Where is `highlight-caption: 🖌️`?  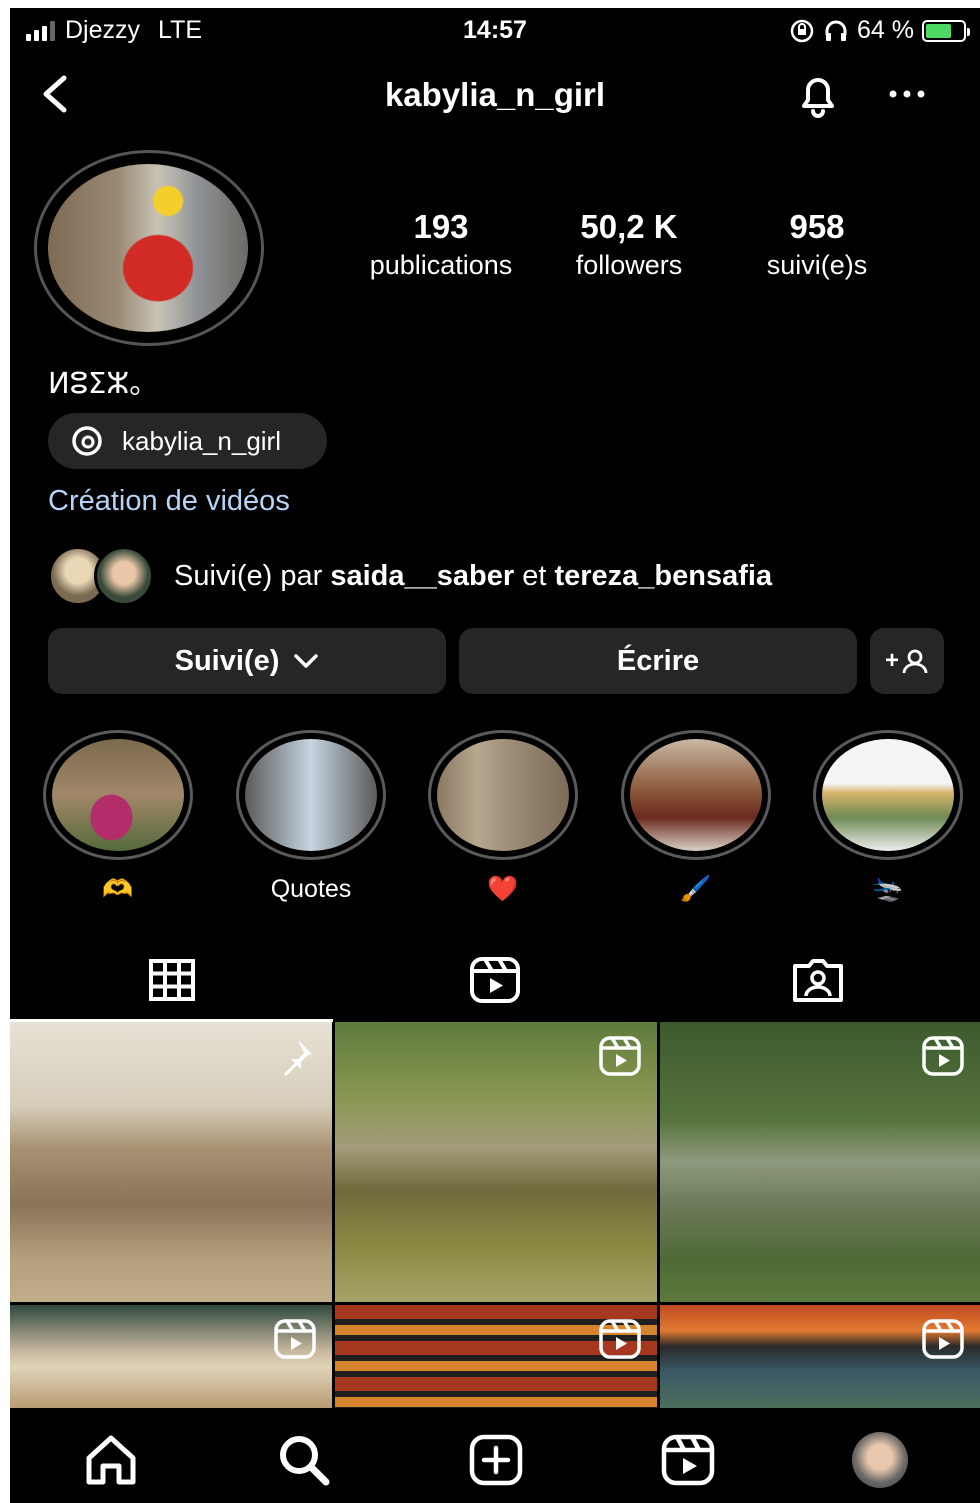
highlight-caption: 🖌️ is located at coordinates (696, 889).